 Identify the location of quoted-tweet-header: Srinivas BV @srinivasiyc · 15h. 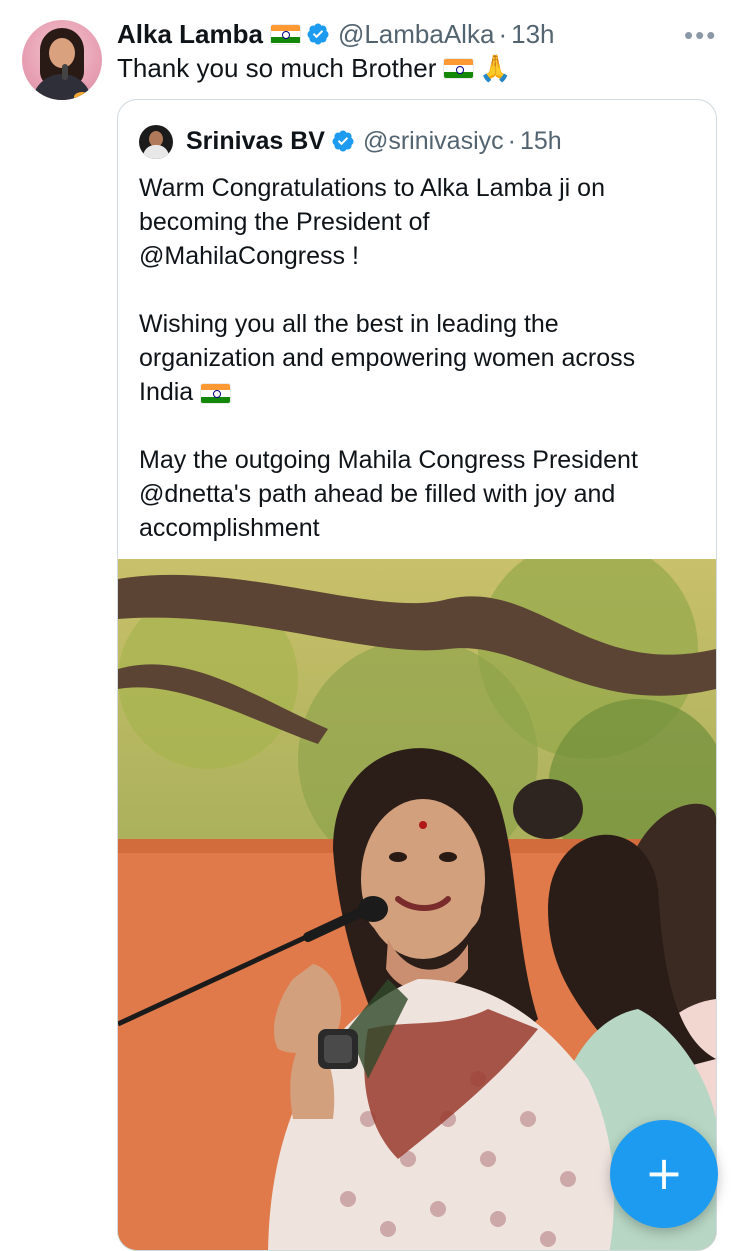
(374, 141).